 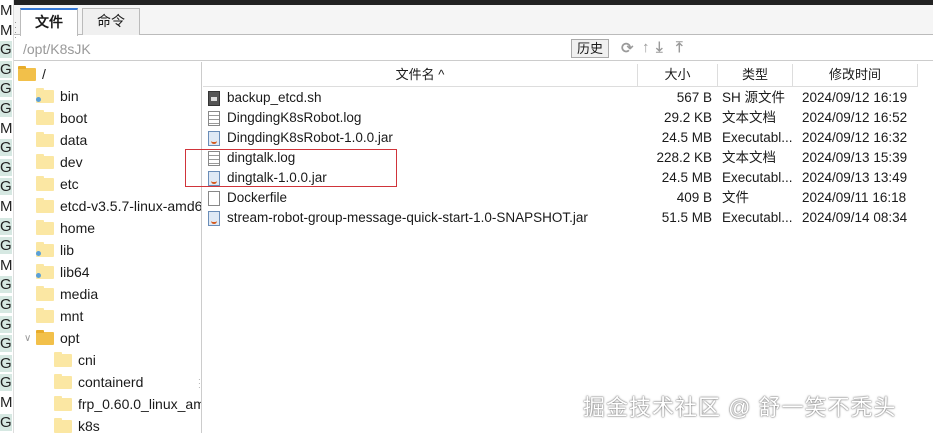 I want to click on splitter-handle: · · ·, so click(x=199, y=384).